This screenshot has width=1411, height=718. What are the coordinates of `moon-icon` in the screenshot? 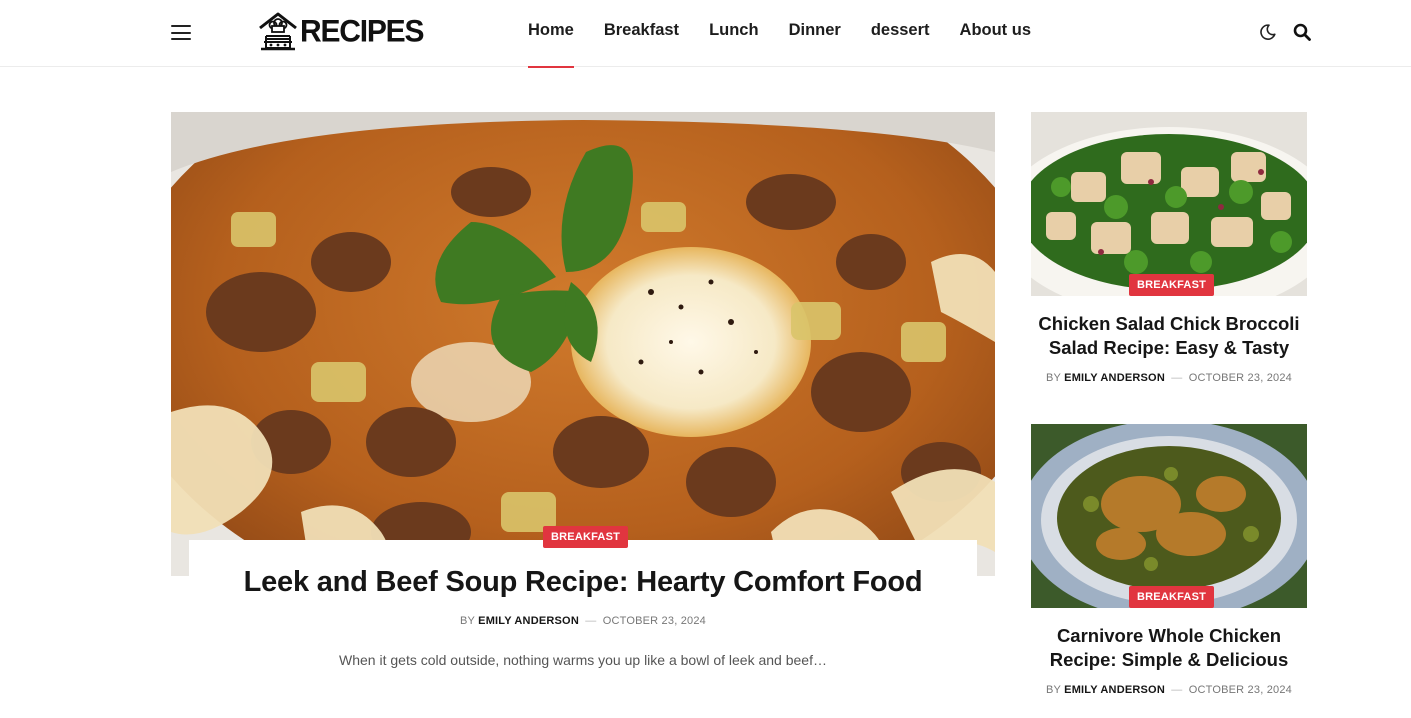 It's located at (1269, 32).